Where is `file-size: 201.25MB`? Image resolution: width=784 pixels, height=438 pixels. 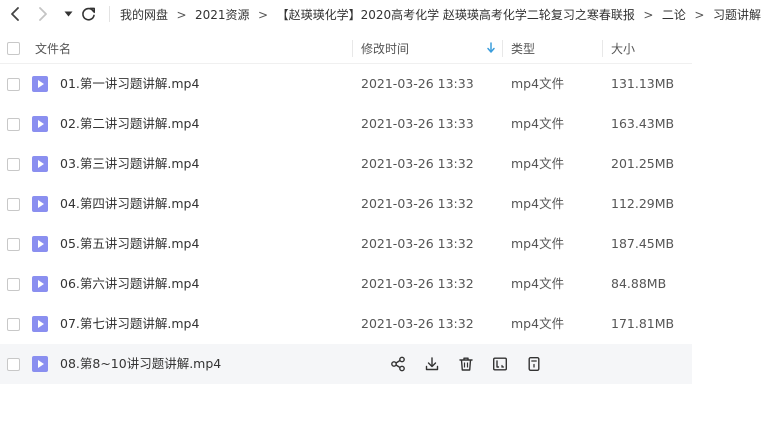
file-size: 201.25MB is located at coordinates (643, 163).